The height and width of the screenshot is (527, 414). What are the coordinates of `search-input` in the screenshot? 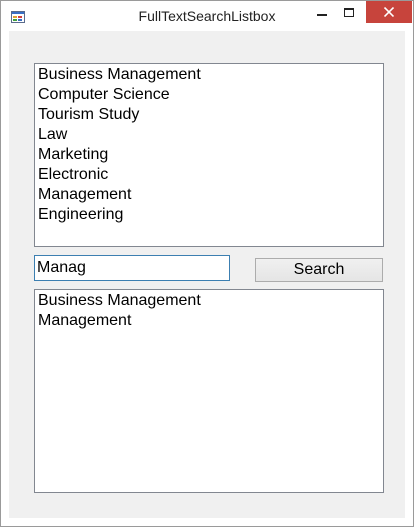 It's located at (132, 268).